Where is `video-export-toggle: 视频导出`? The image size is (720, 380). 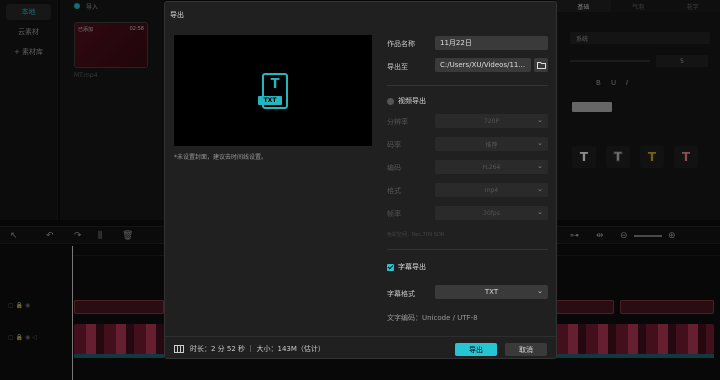 video-export-toggle: 视频导出 is located at coordinates (406, 101).